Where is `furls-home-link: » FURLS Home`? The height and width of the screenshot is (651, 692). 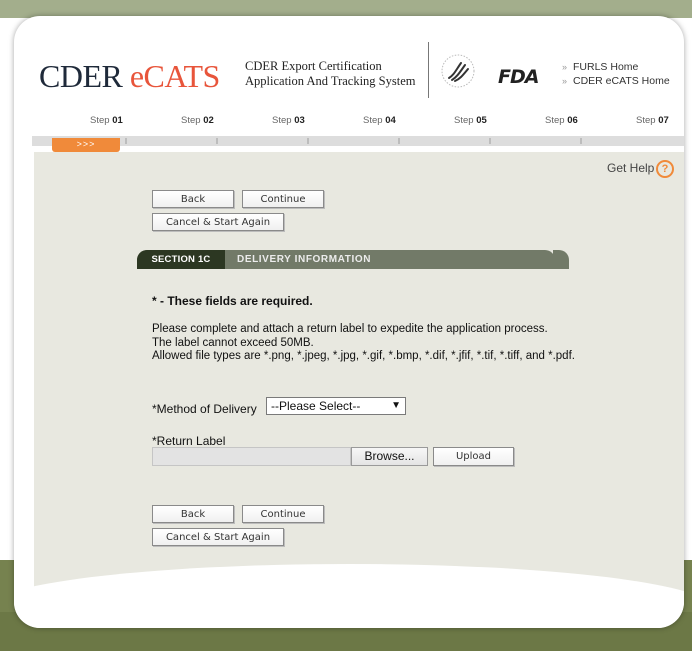
furls-home-link: » FURLS Home is located at coordinates (616, 67).